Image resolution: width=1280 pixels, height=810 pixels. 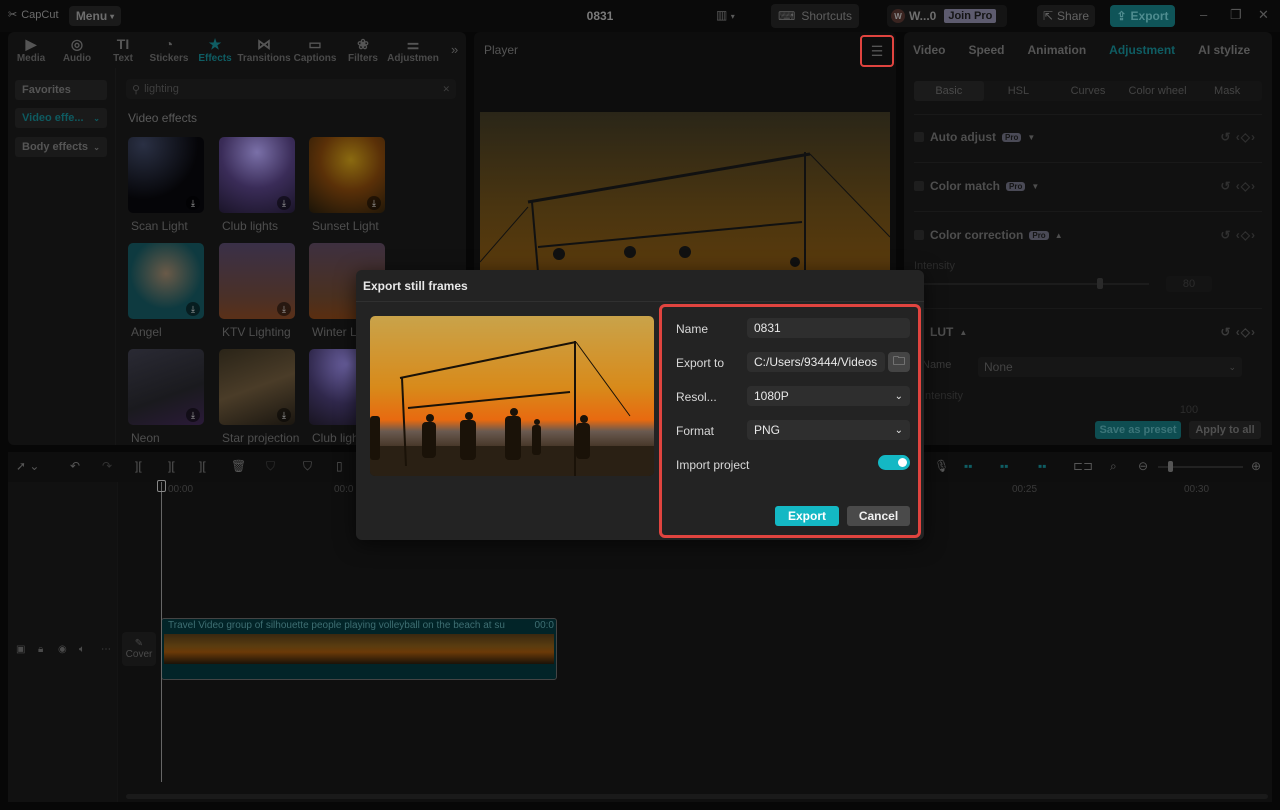 What do you see at coordinates (106, 649) in the screenshot?
I see `more-icon: ⋯` at bounding box center [106, 649].